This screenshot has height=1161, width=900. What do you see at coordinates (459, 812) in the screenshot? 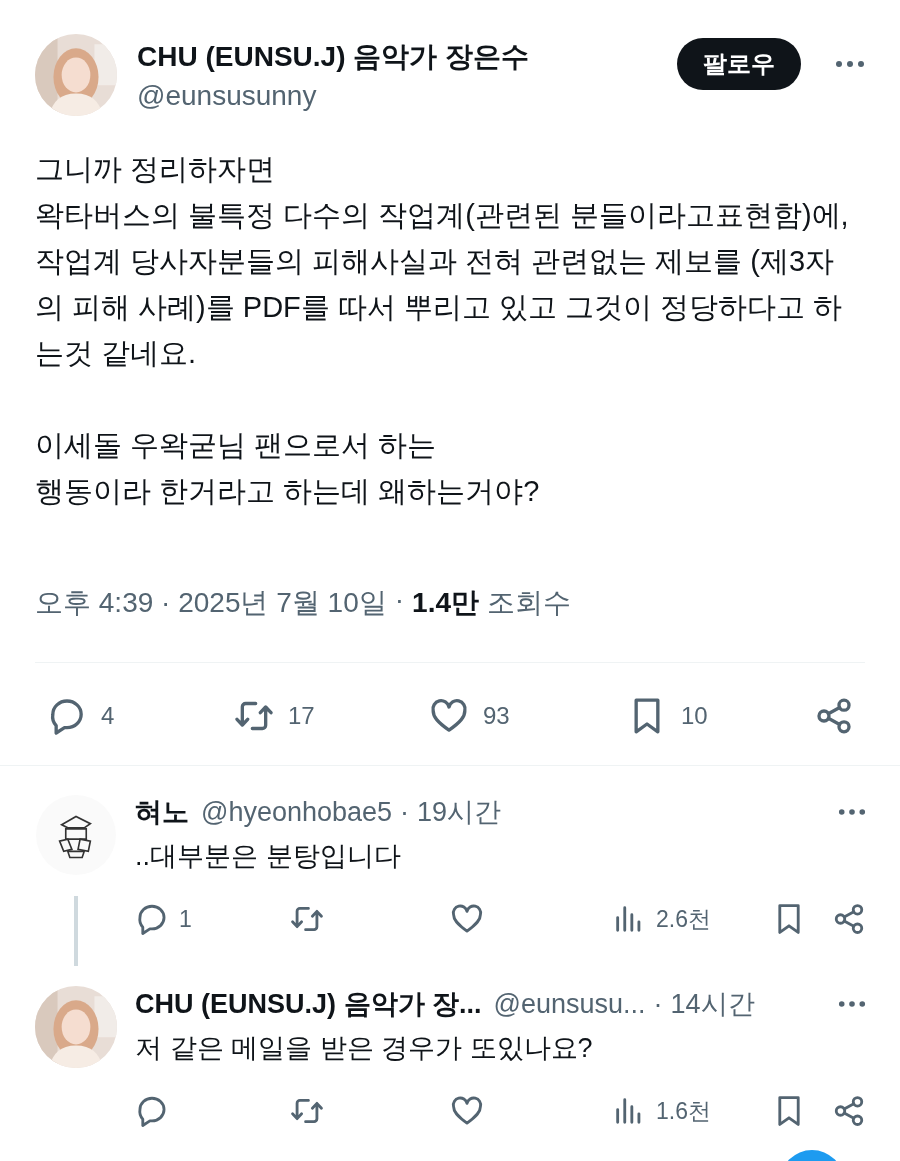
I see `reply-time: 19시간` at bounding box center [459, 812].